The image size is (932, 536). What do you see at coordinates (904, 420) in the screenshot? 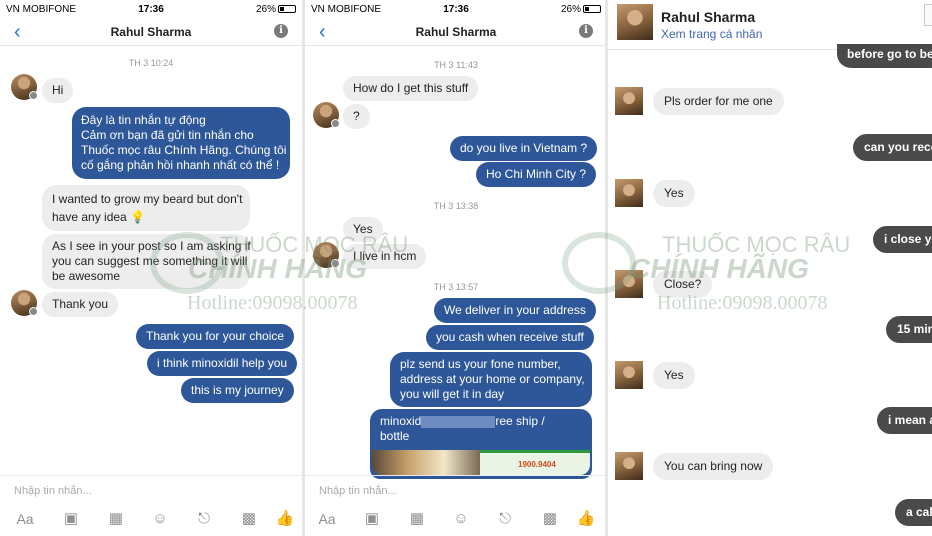
I see `outgoing-message: i mean a` at bounding box center [904, 420].